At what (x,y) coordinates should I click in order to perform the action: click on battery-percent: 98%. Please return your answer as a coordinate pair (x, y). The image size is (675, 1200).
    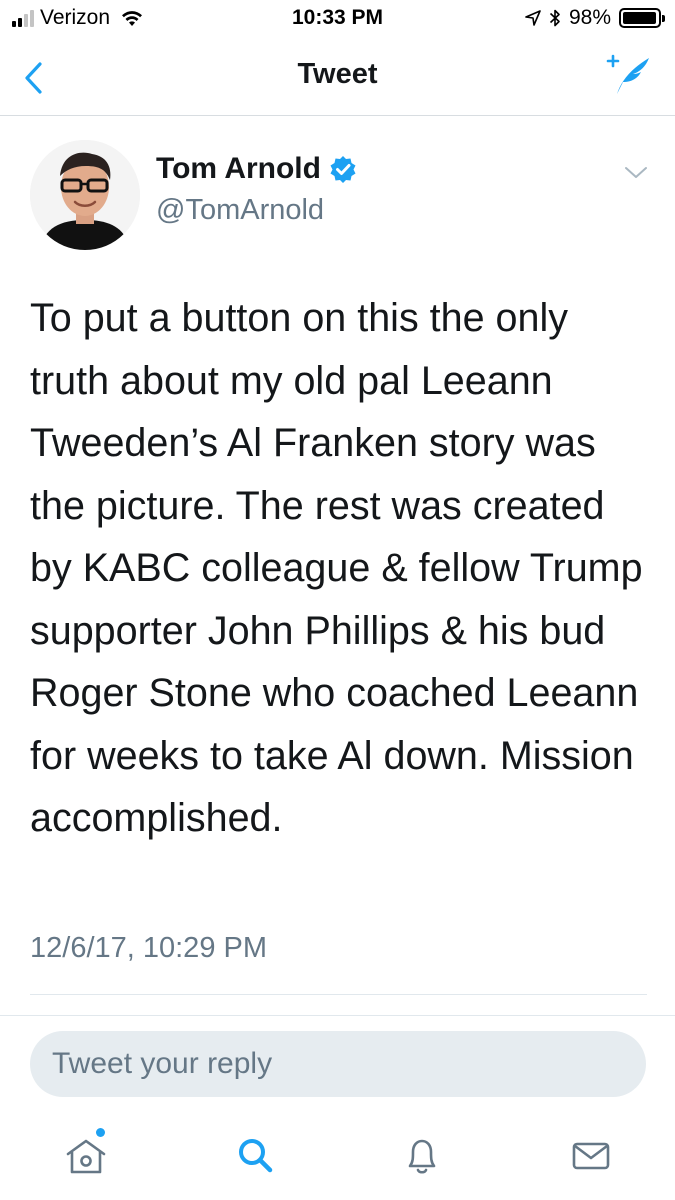
    Looking at the image, I should click on (589, 17).